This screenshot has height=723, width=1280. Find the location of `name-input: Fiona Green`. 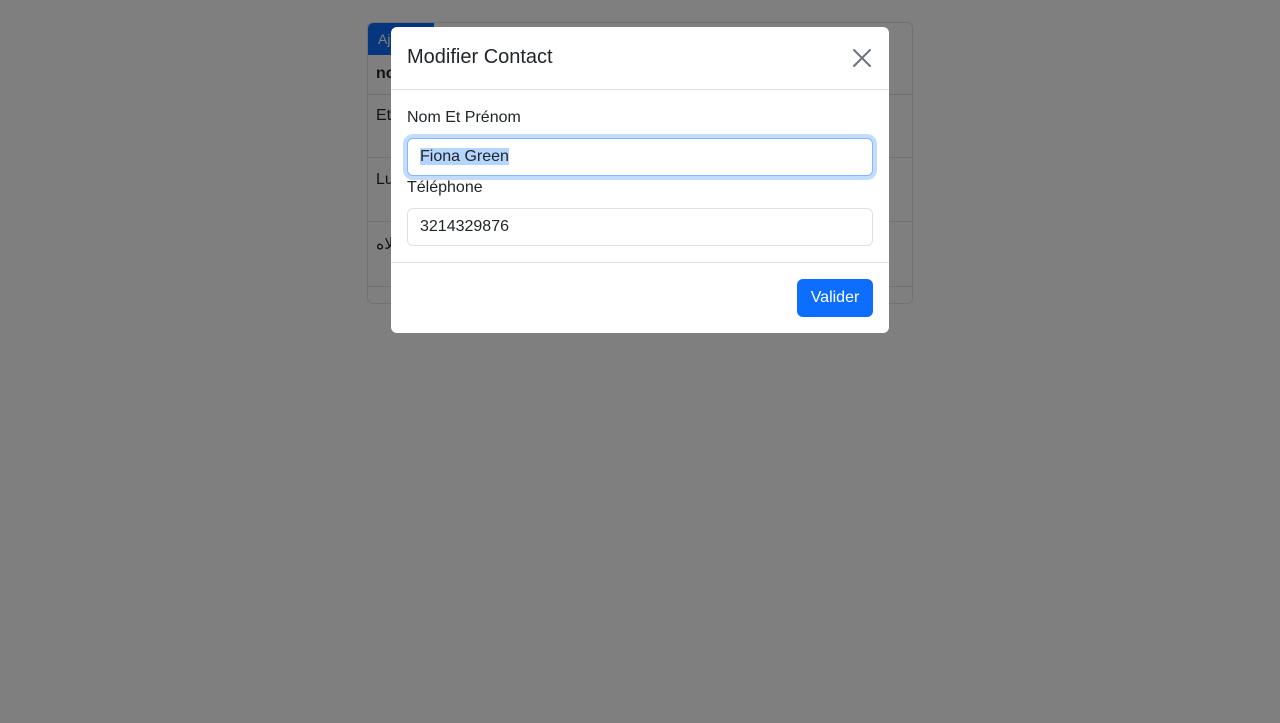

name-input: Fiona Green is located at coordinates (640, 157).